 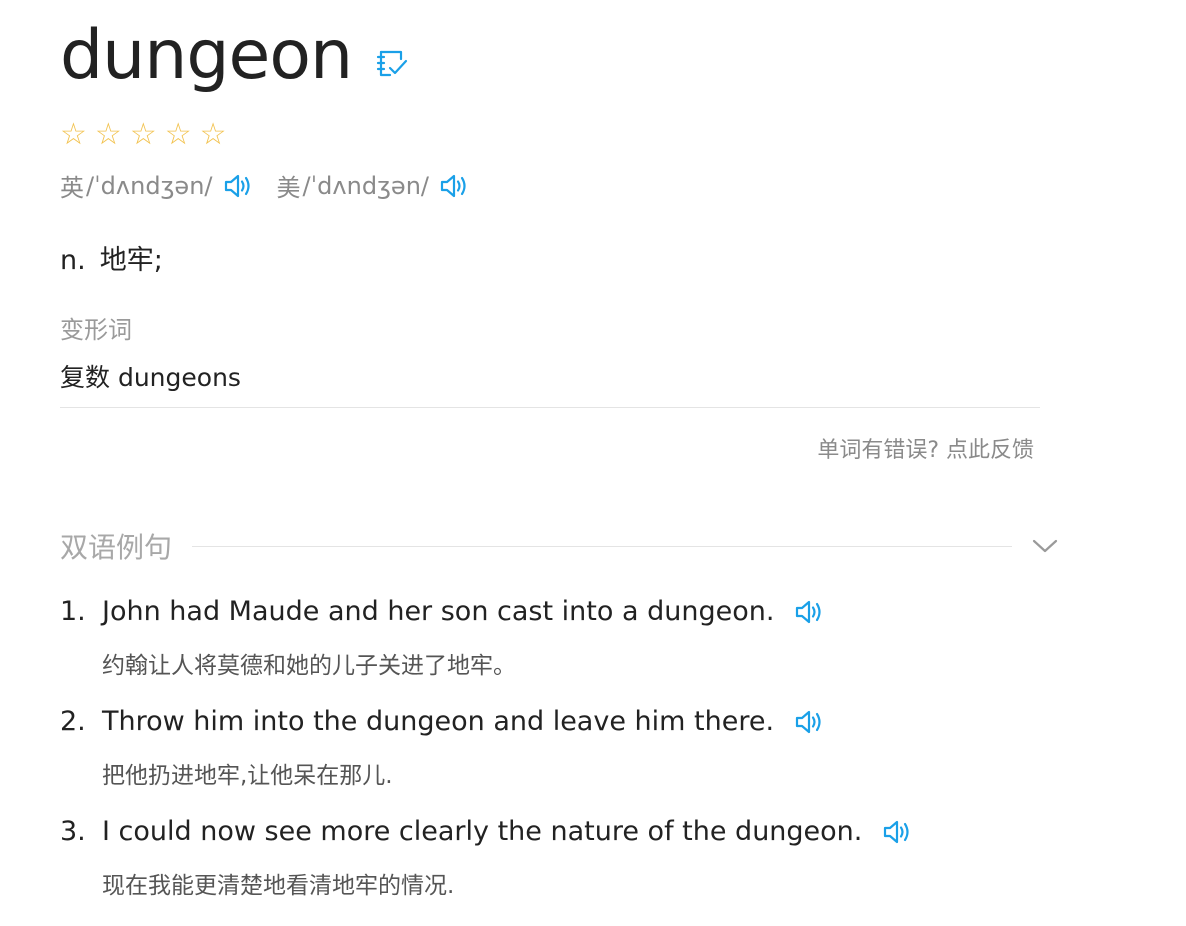 I want to click on part-of-speech: n., so click(x=73, y=260).